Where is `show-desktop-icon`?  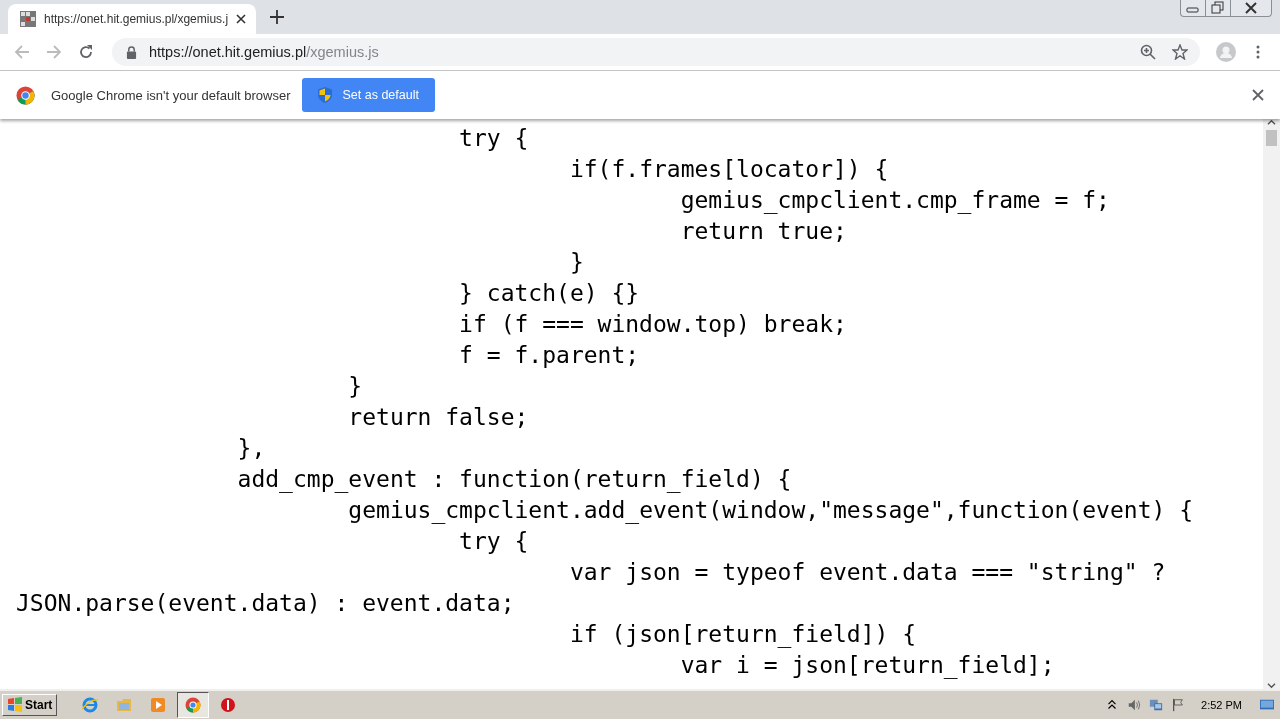 show-desktop-icon is located at coordinates (1267, 705).